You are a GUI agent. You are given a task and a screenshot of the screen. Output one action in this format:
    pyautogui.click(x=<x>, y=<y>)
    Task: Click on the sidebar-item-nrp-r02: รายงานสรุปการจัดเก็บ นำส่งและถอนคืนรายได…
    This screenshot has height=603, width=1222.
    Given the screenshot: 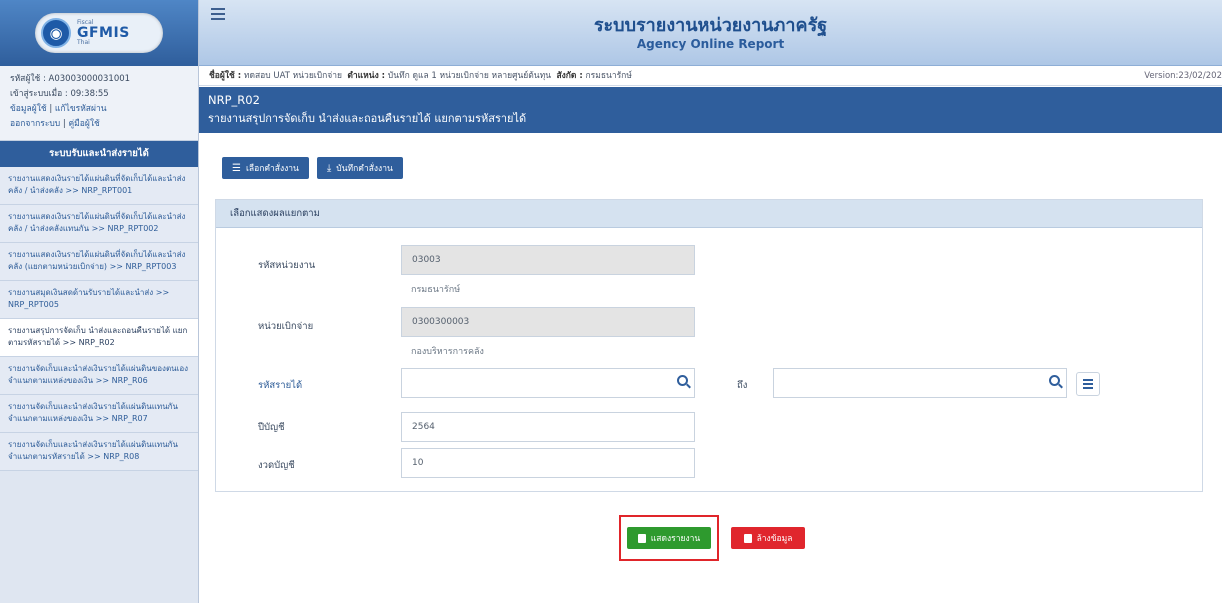 What is the action you would take?
    pyautogui.click(x=99, y=338)
    